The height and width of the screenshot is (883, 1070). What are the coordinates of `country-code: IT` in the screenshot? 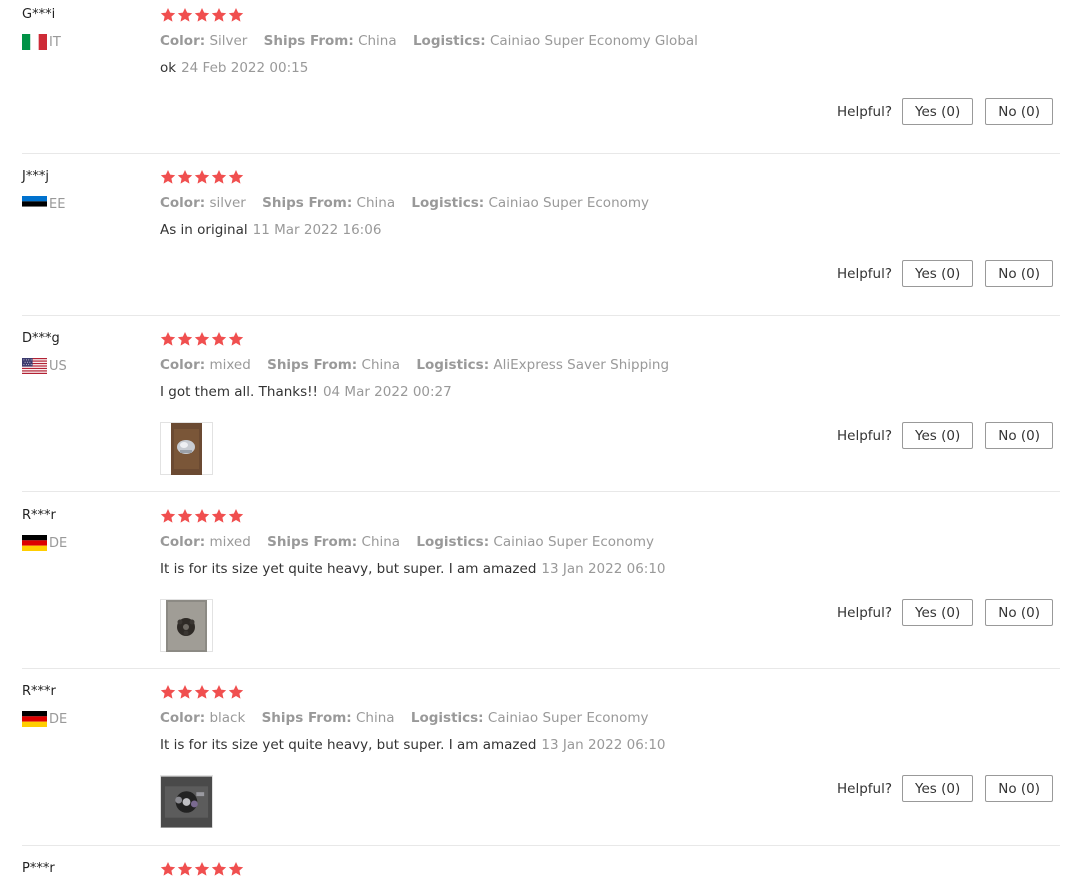 It's located at (55, 42).